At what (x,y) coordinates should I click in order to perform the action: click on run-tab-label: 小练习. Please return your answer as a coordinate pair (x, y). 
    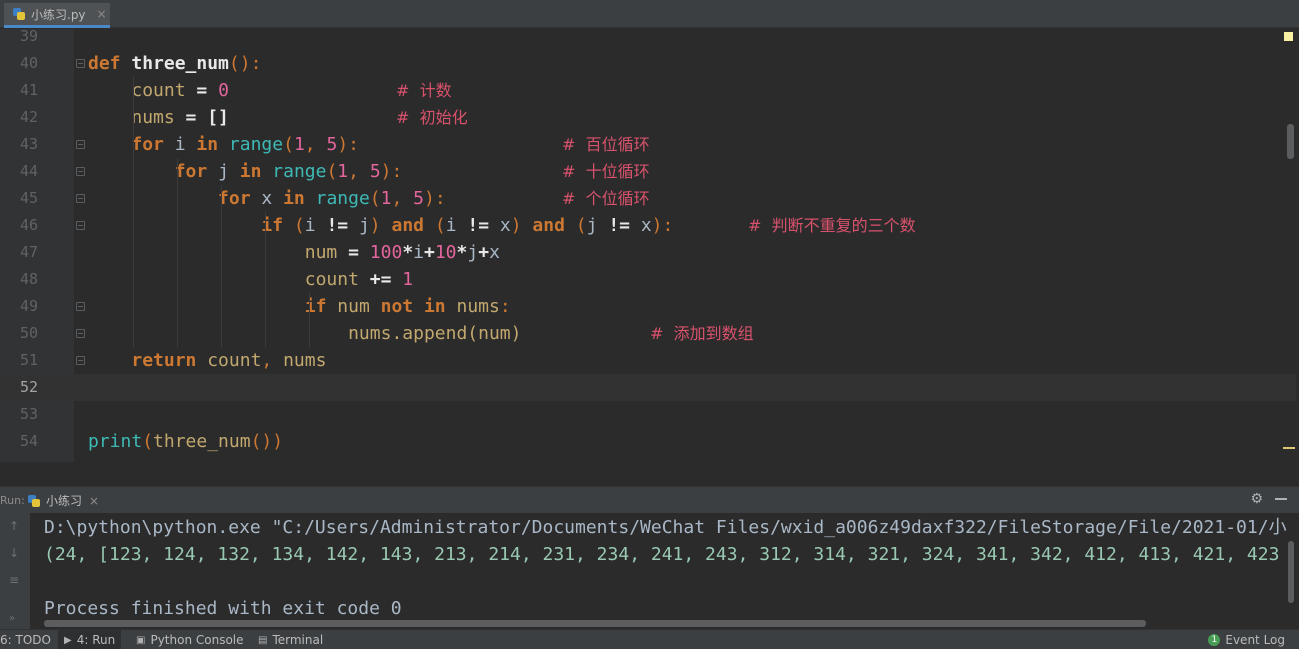
    Looking at the image, I should click on (64, 501).